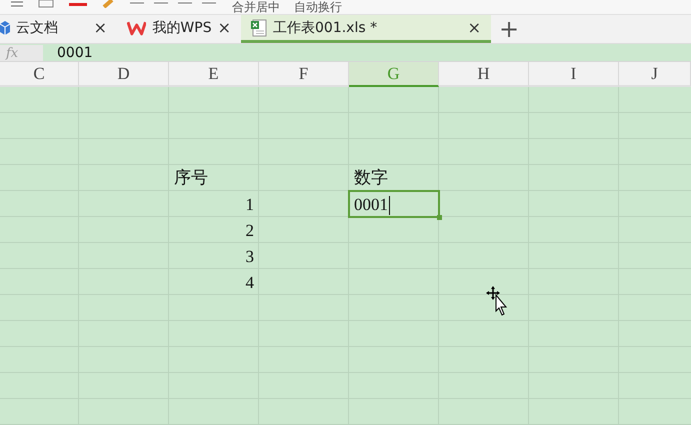 This screenshot has height=425, width=691. What do you see at coordinates (371, 178) in the screenshot?
I see `table-cell-text: 数字` at bounding box center [371, 178].